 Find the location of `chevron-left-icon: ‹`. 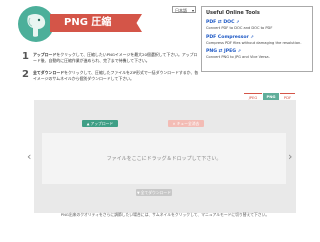

chevron-left-icon: ‹ is located at coordinates (29, 156).